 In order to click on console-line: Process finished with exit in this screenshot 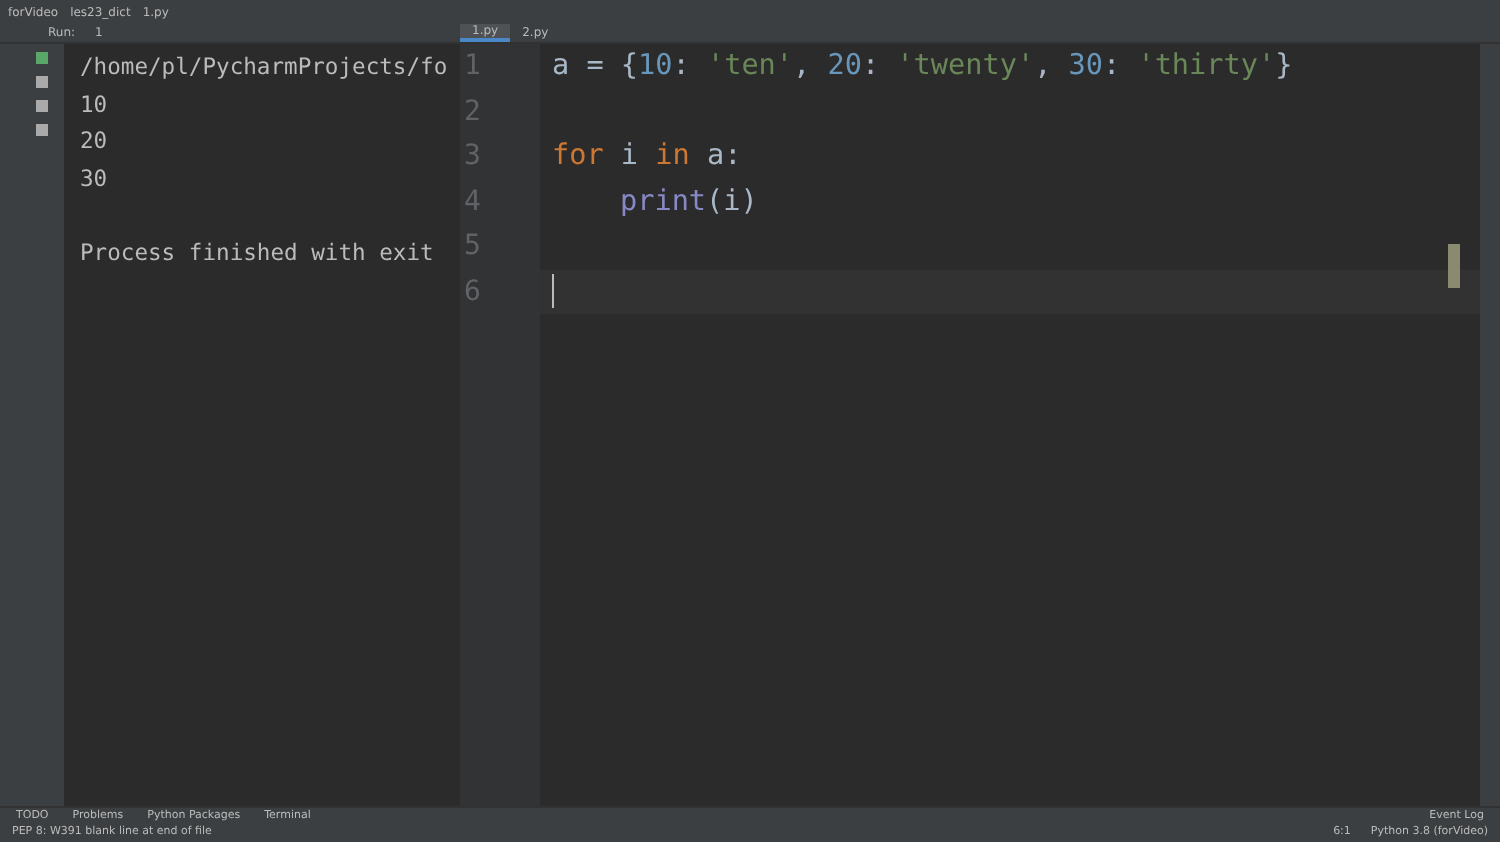, I will do `click(257, 253)`.